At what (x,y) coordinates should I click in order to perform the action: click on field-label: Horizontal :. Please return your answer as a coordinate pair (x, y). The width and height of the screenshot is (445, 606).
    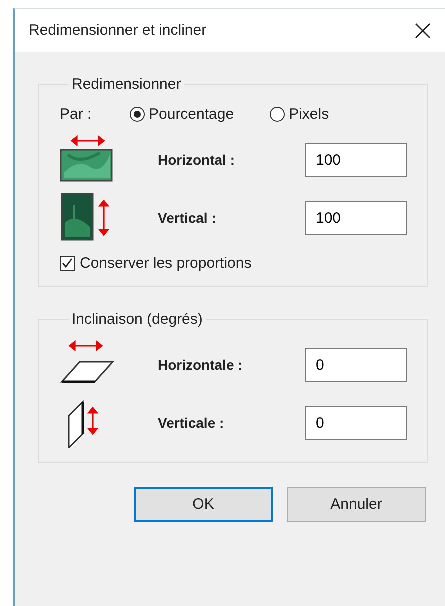
    Looking at the image, I should click on (196, 160).